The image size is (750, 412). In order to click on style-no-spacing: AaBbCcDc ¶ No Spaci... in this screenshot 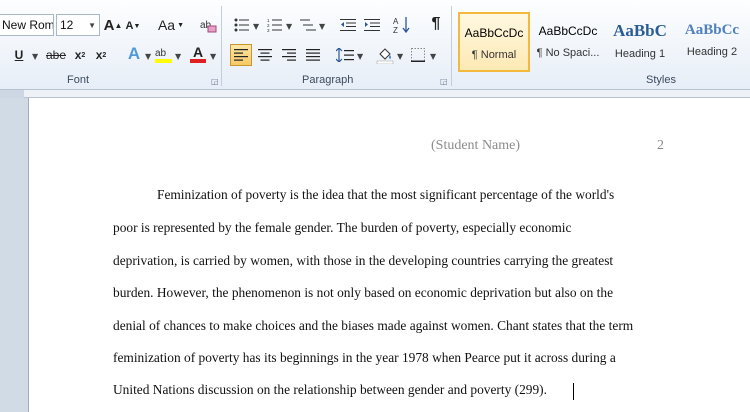, I will do `click(568, 42)`.